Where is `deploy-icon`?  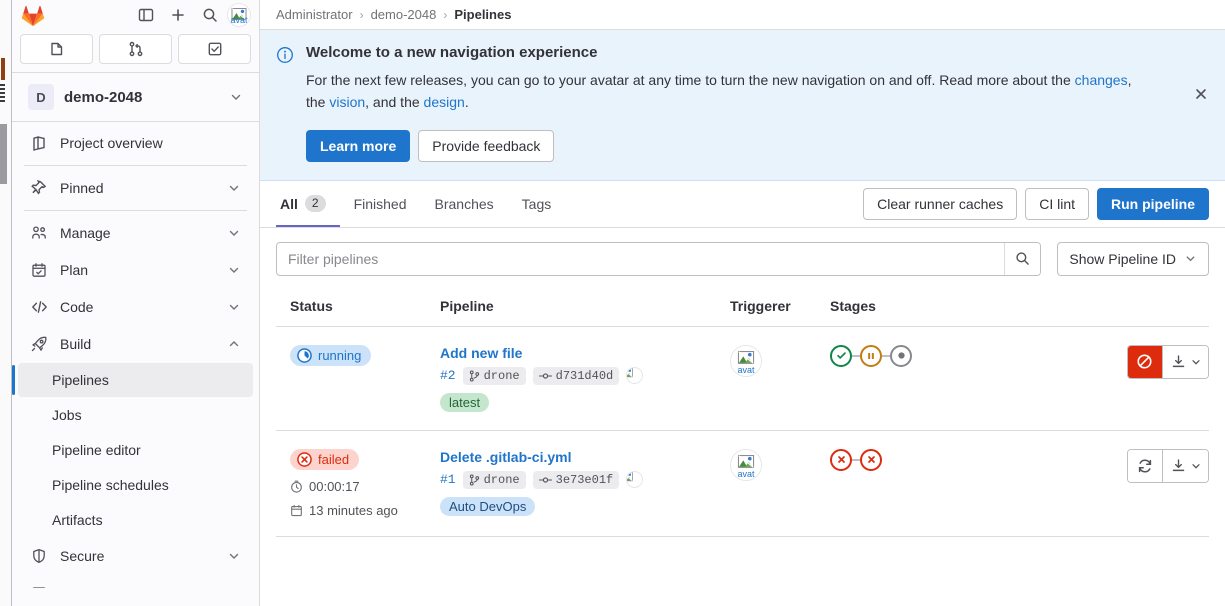
deploy-icon is located at coordinates (39, 586).